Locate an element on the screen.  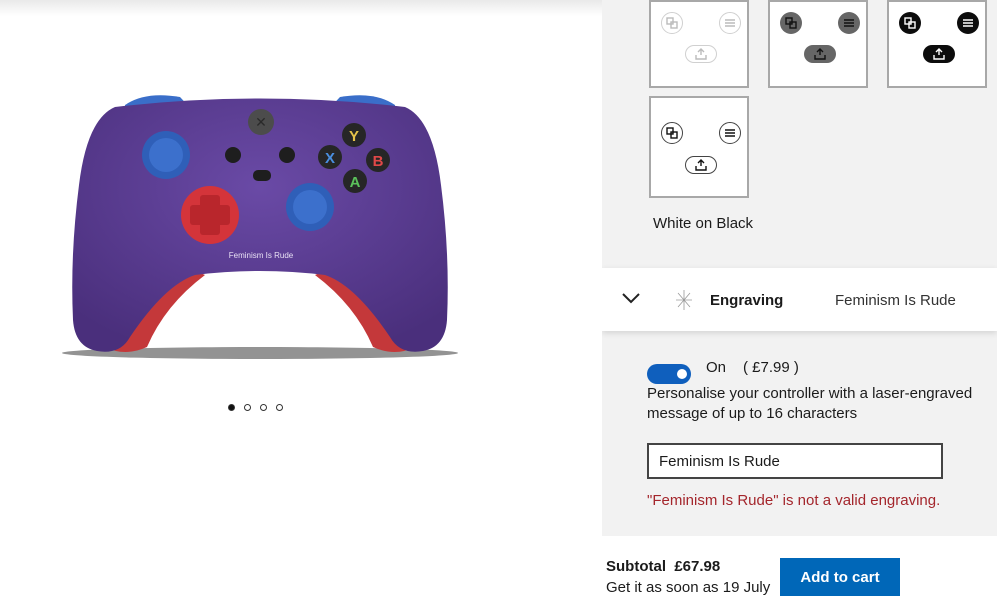
share-button is located at coordinates (262, 175).